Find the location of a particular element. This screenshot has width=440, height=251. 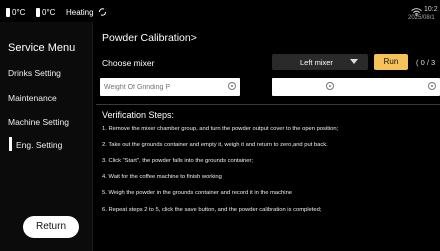

section-divider is located at coordinates (268, 104).